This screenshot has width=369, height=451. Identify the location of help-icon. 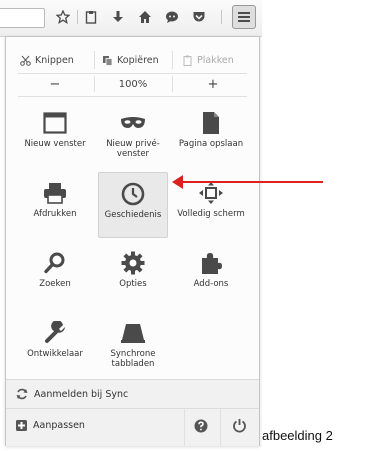
(201, 426).